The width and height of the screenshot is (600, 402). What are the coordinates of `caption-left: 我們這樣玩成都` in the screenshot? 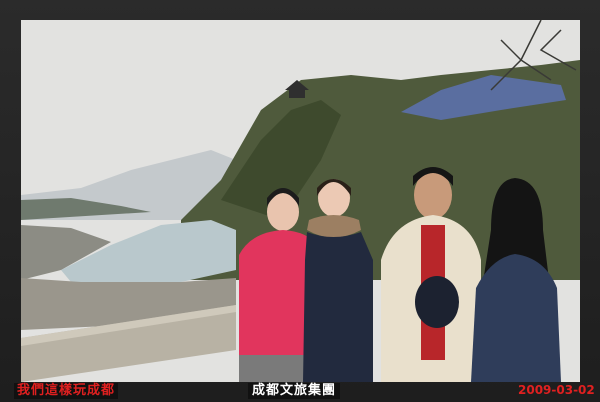 It's located at (66, 391).